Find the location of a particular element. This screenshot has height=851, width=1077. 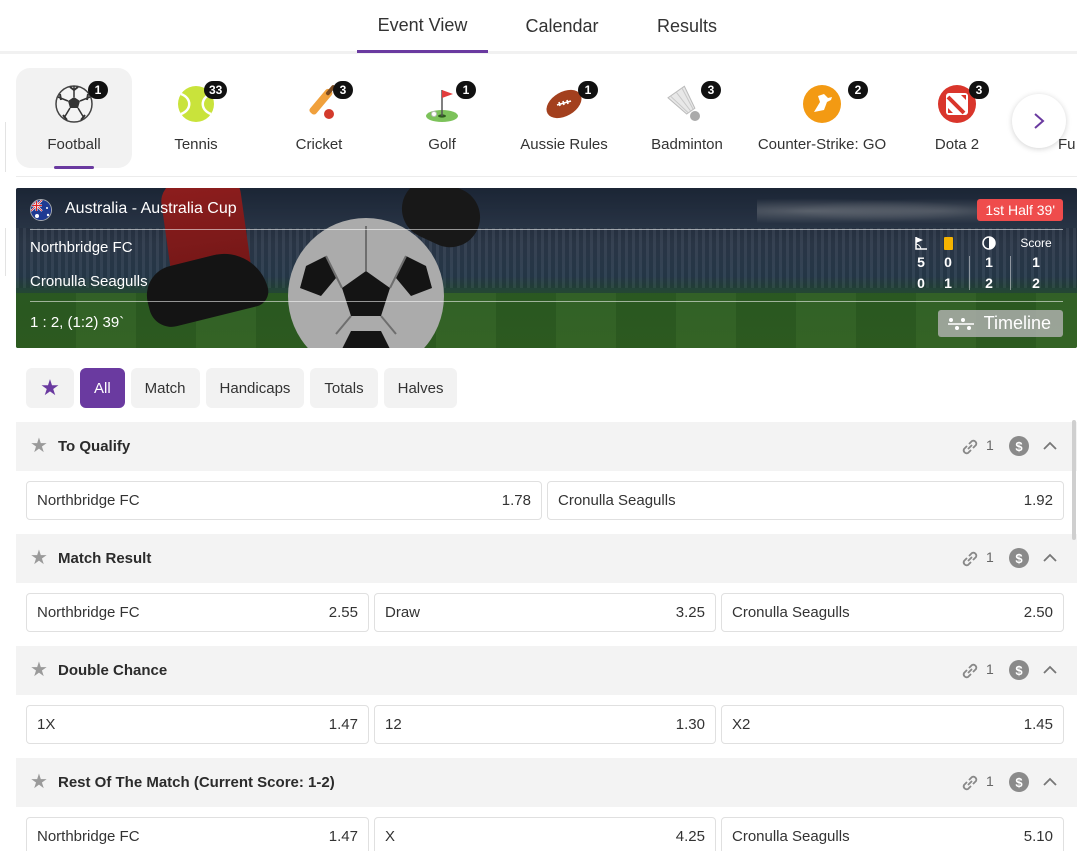

timeline-button: Timeline is located at coordinates (1000, 323).